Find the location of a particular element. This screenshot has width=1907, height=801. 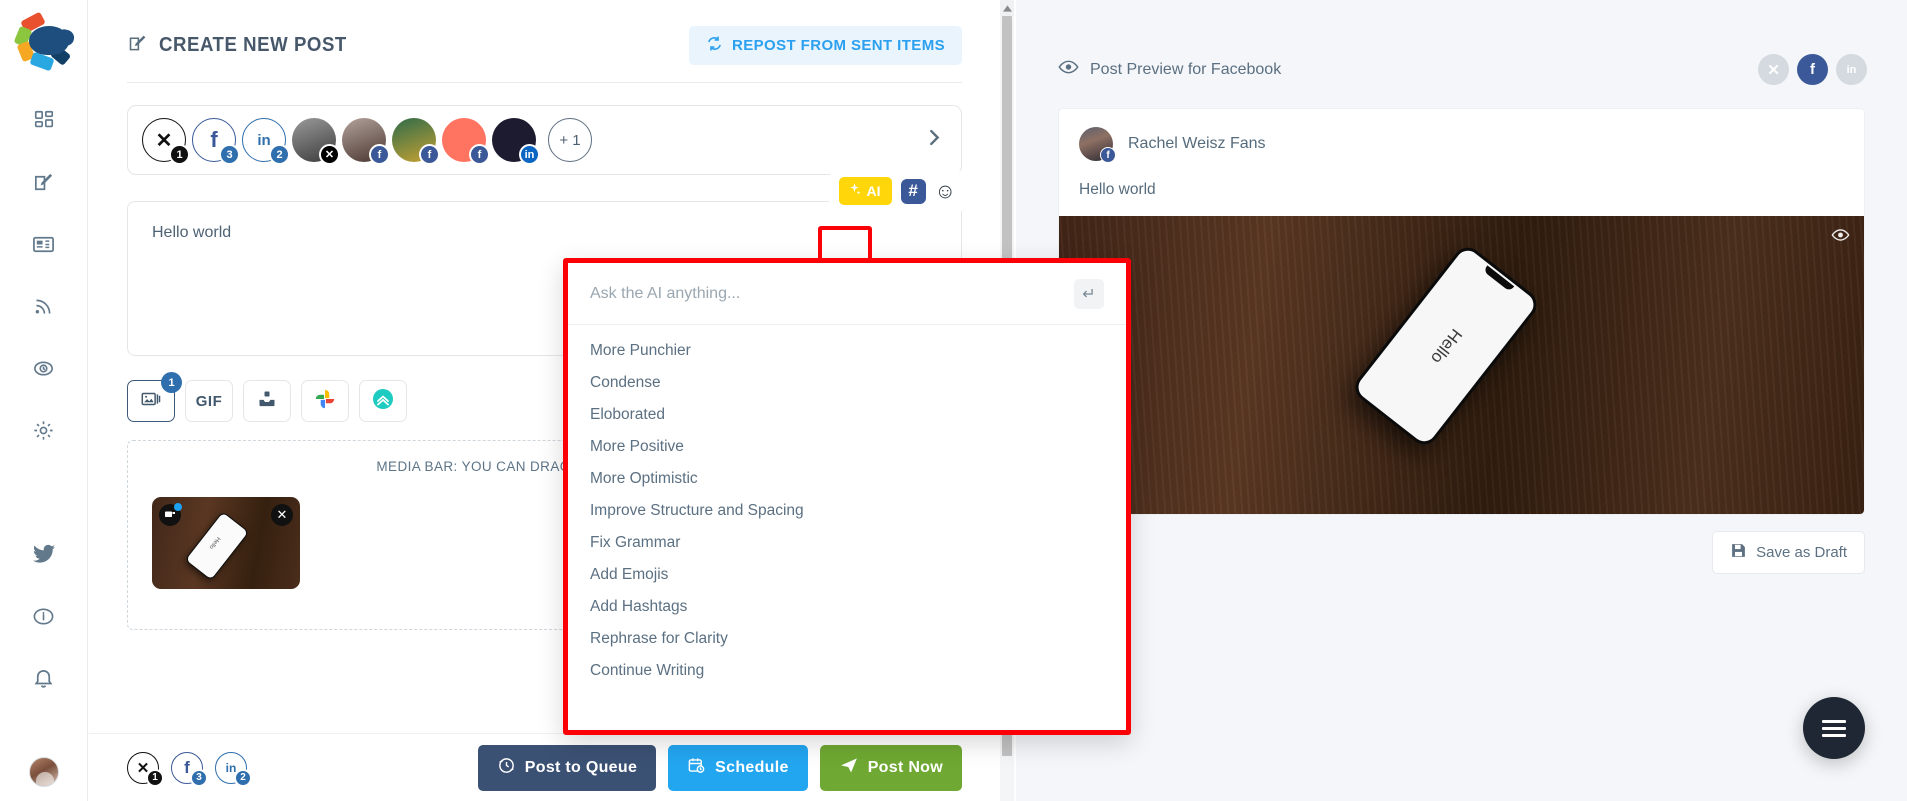

social-x: ✕ 1 is located at coordinates (145, 769).